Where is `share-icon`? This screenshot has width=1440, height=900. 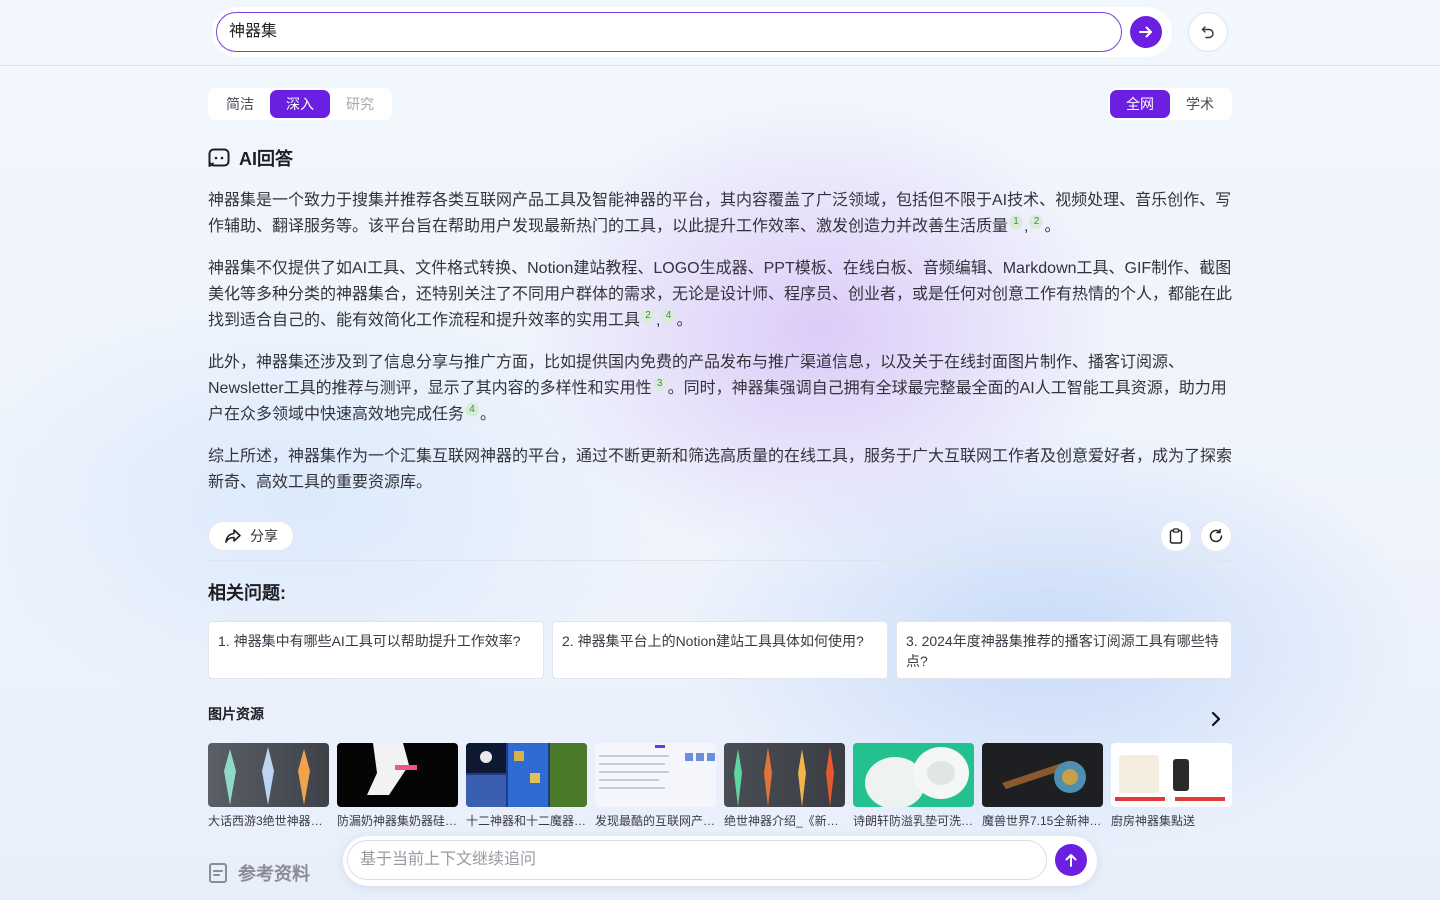 share-icon is located at coordinates (233, 536).